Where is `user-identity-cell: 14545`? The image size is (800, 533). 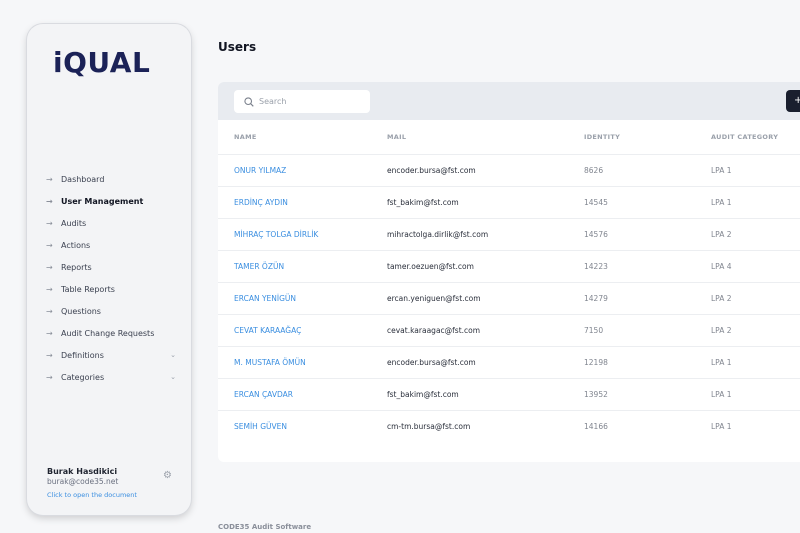 user-identity-cell: 14545 is located at coordinates (647, 202).